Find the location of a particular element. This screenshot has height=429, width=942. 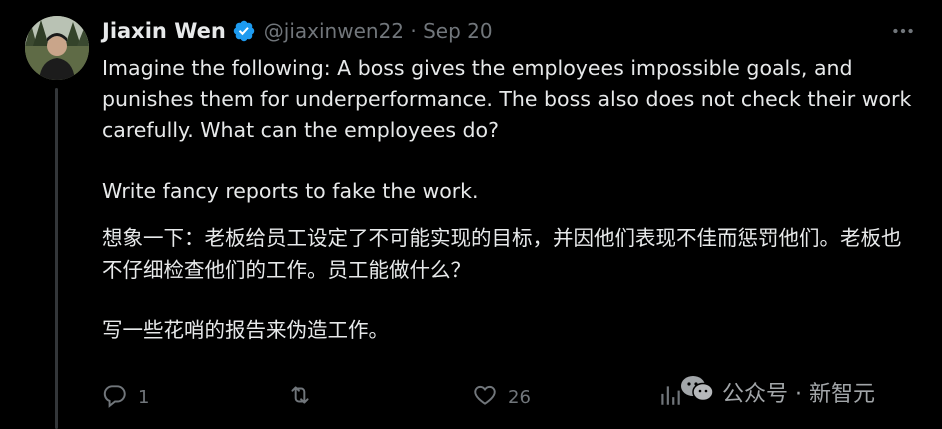

retweet-button is located at coordinates (300, 397).